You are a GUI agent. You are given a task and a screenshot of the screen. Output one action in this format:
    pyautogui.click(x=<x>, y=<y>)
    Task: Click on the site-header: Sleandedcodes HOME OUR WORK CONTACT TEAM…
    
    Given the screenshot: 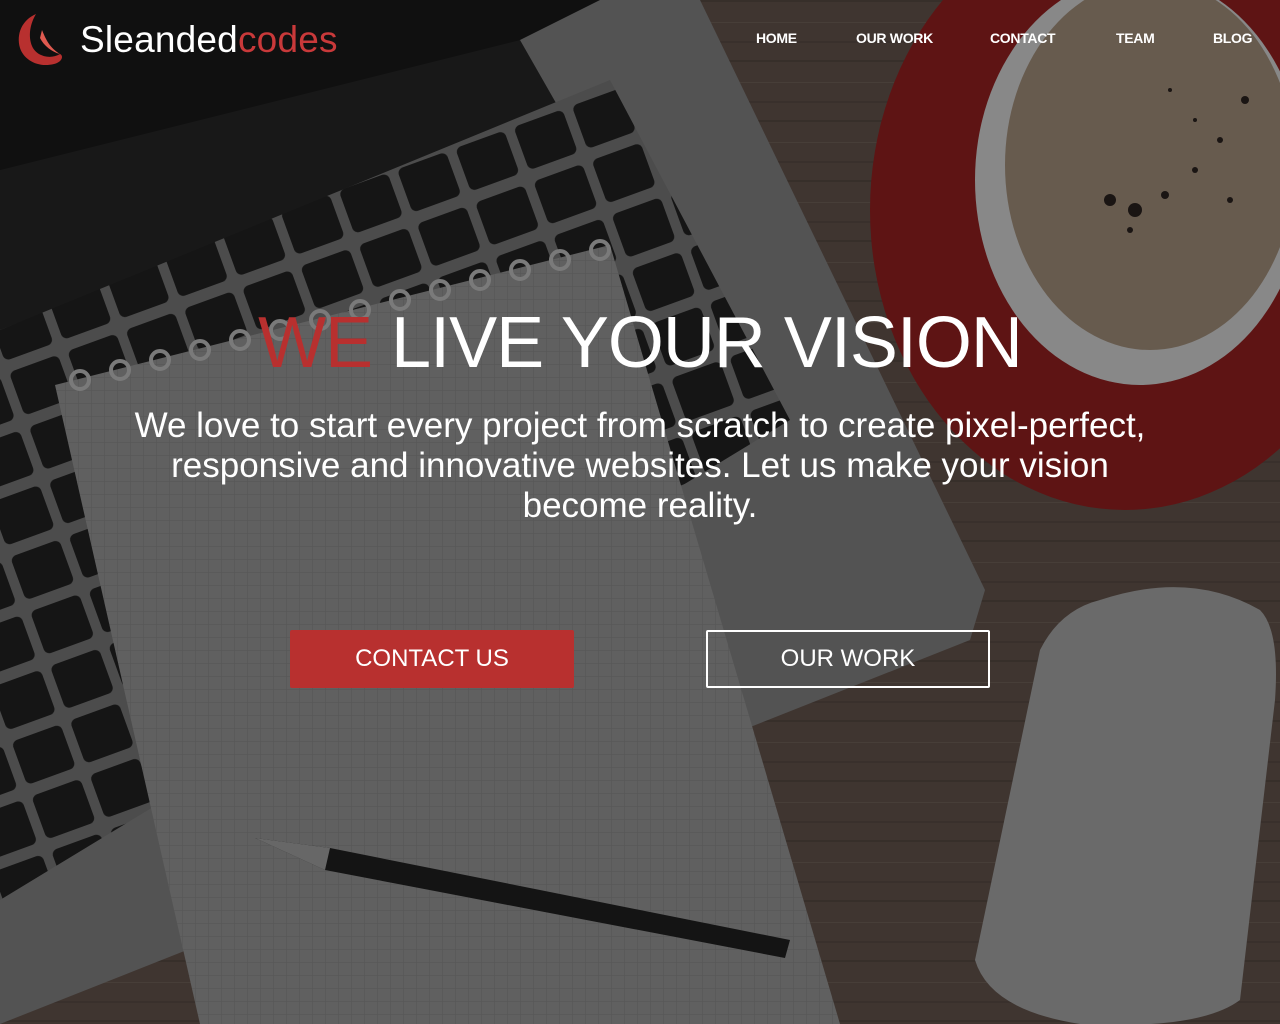 What is the action you would take?
    pyautogui.click(x=640, y=40)
    